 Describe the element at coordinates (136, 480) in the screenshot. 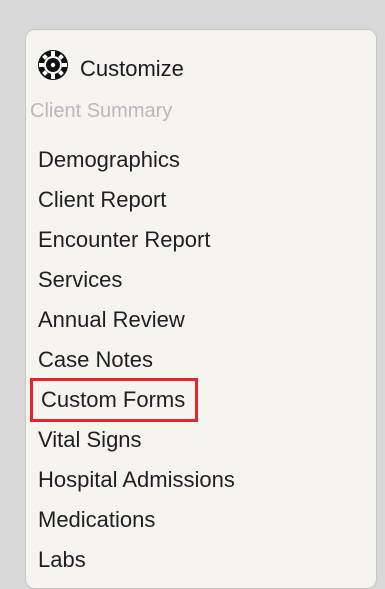

I see `menu-item-hospital-admissions: Hospital Admissions` at that location.